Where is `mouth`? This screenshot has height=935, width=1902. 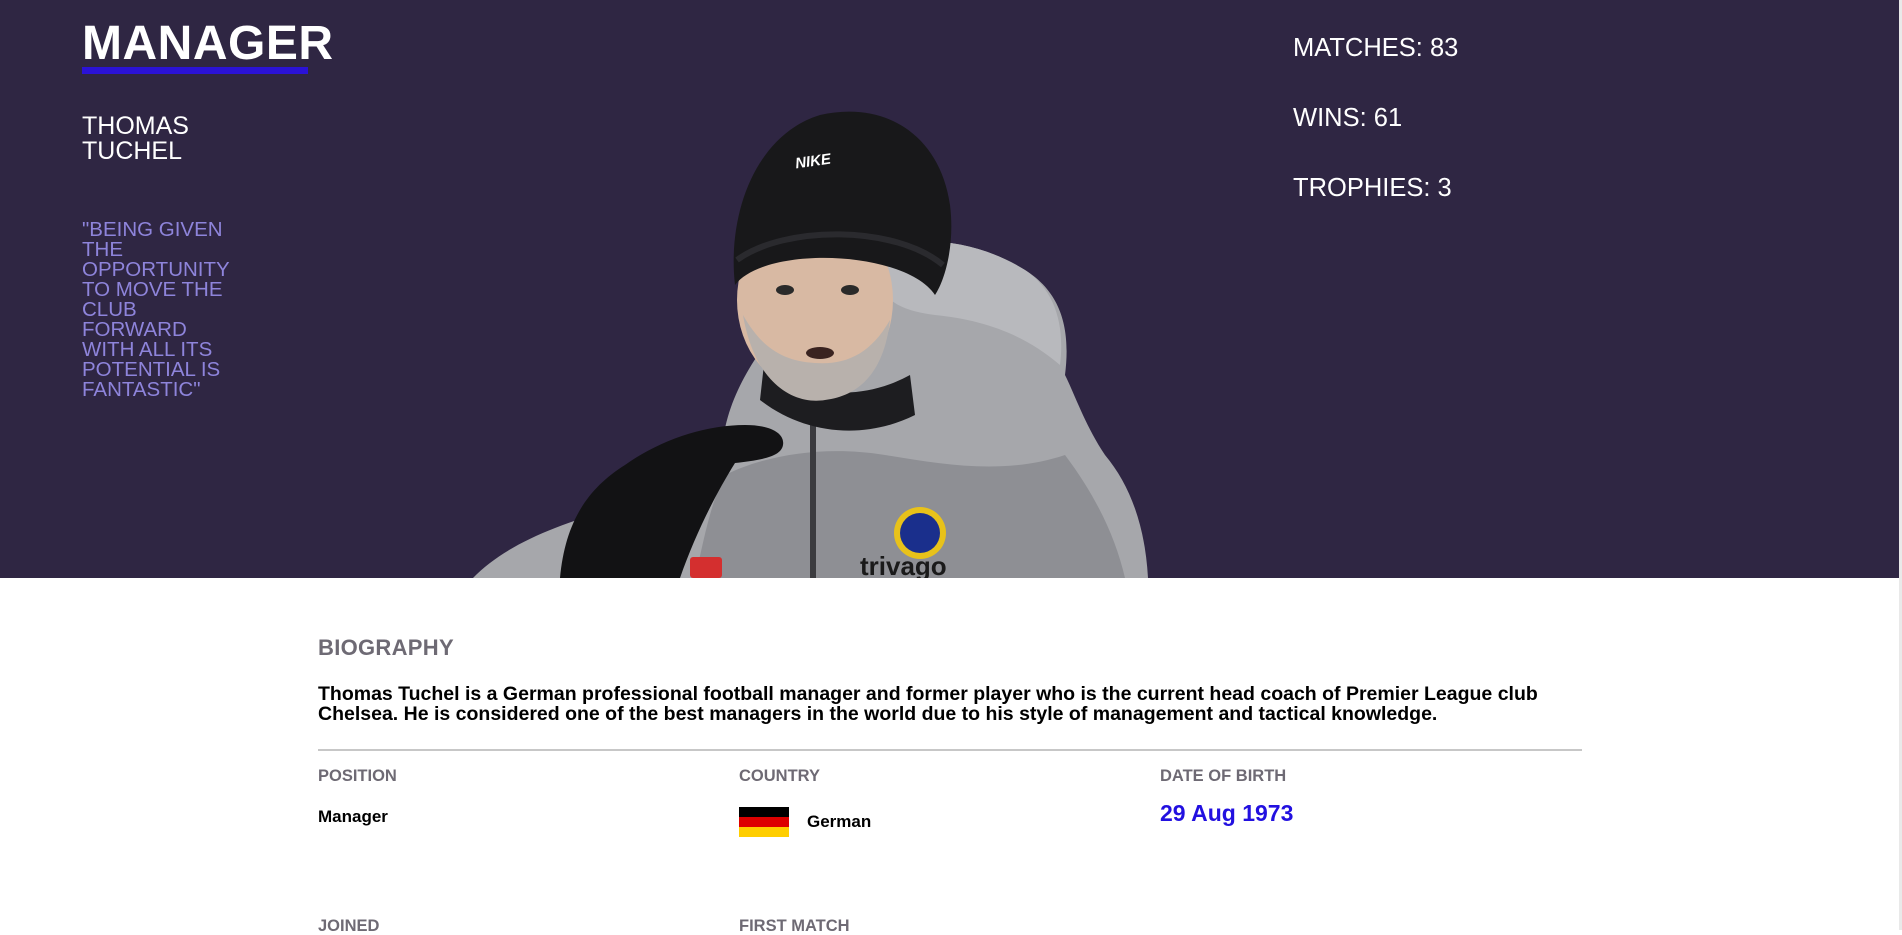
mouth is located at coordinates (820, 353).